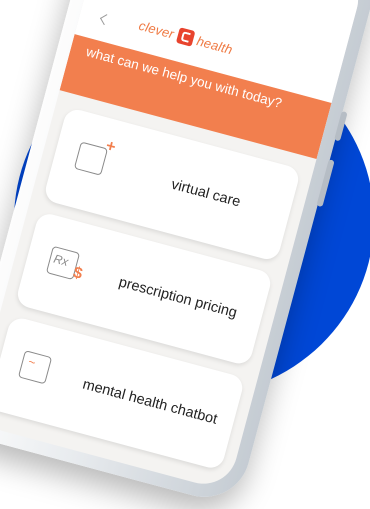 Image resolution: width=370 pixels, height=509 pixels. I want to click on chatbot-icon: ~, so click(35, 367).